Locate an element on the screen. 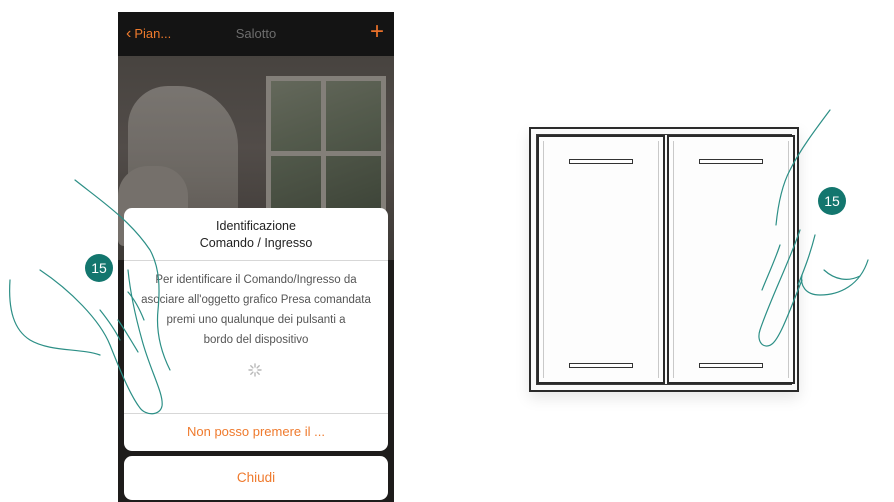  navigation-bar: ‹ Pian... Salotto + is located at coordinates (256, 34).